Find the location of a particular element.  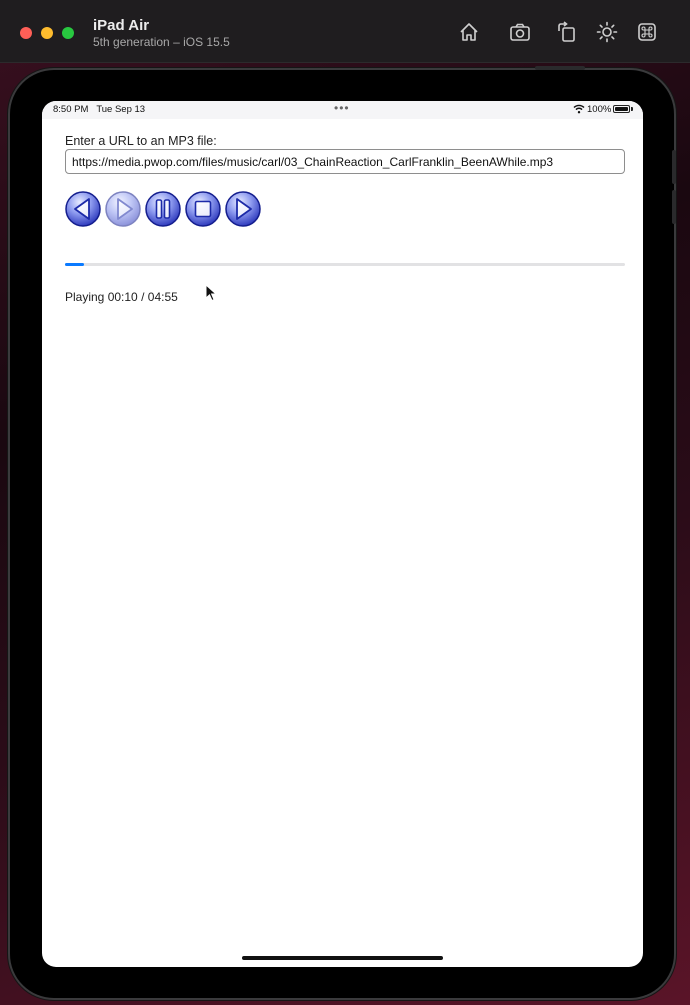

pause-button is located at coordinates (163, 209).